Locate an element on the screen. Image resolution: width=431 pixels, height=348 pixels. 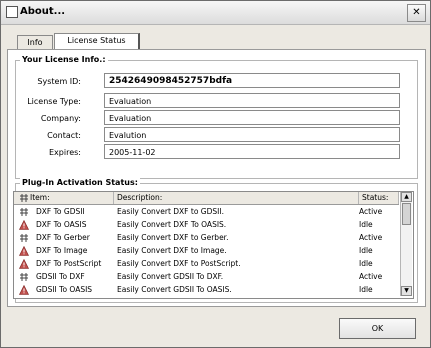
row-item: GDSII To OASIS is located at coordinates (64, 289).